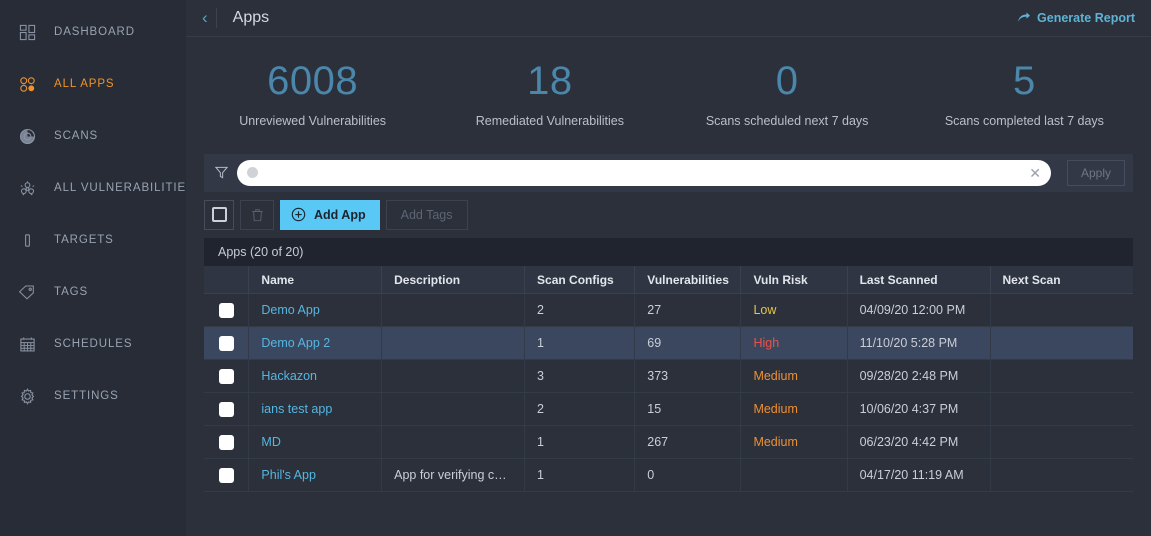 Image resolution: width=1151 pixels, height=536 pixels. I want to click on add-app-button: Add App, so click(330, 214).